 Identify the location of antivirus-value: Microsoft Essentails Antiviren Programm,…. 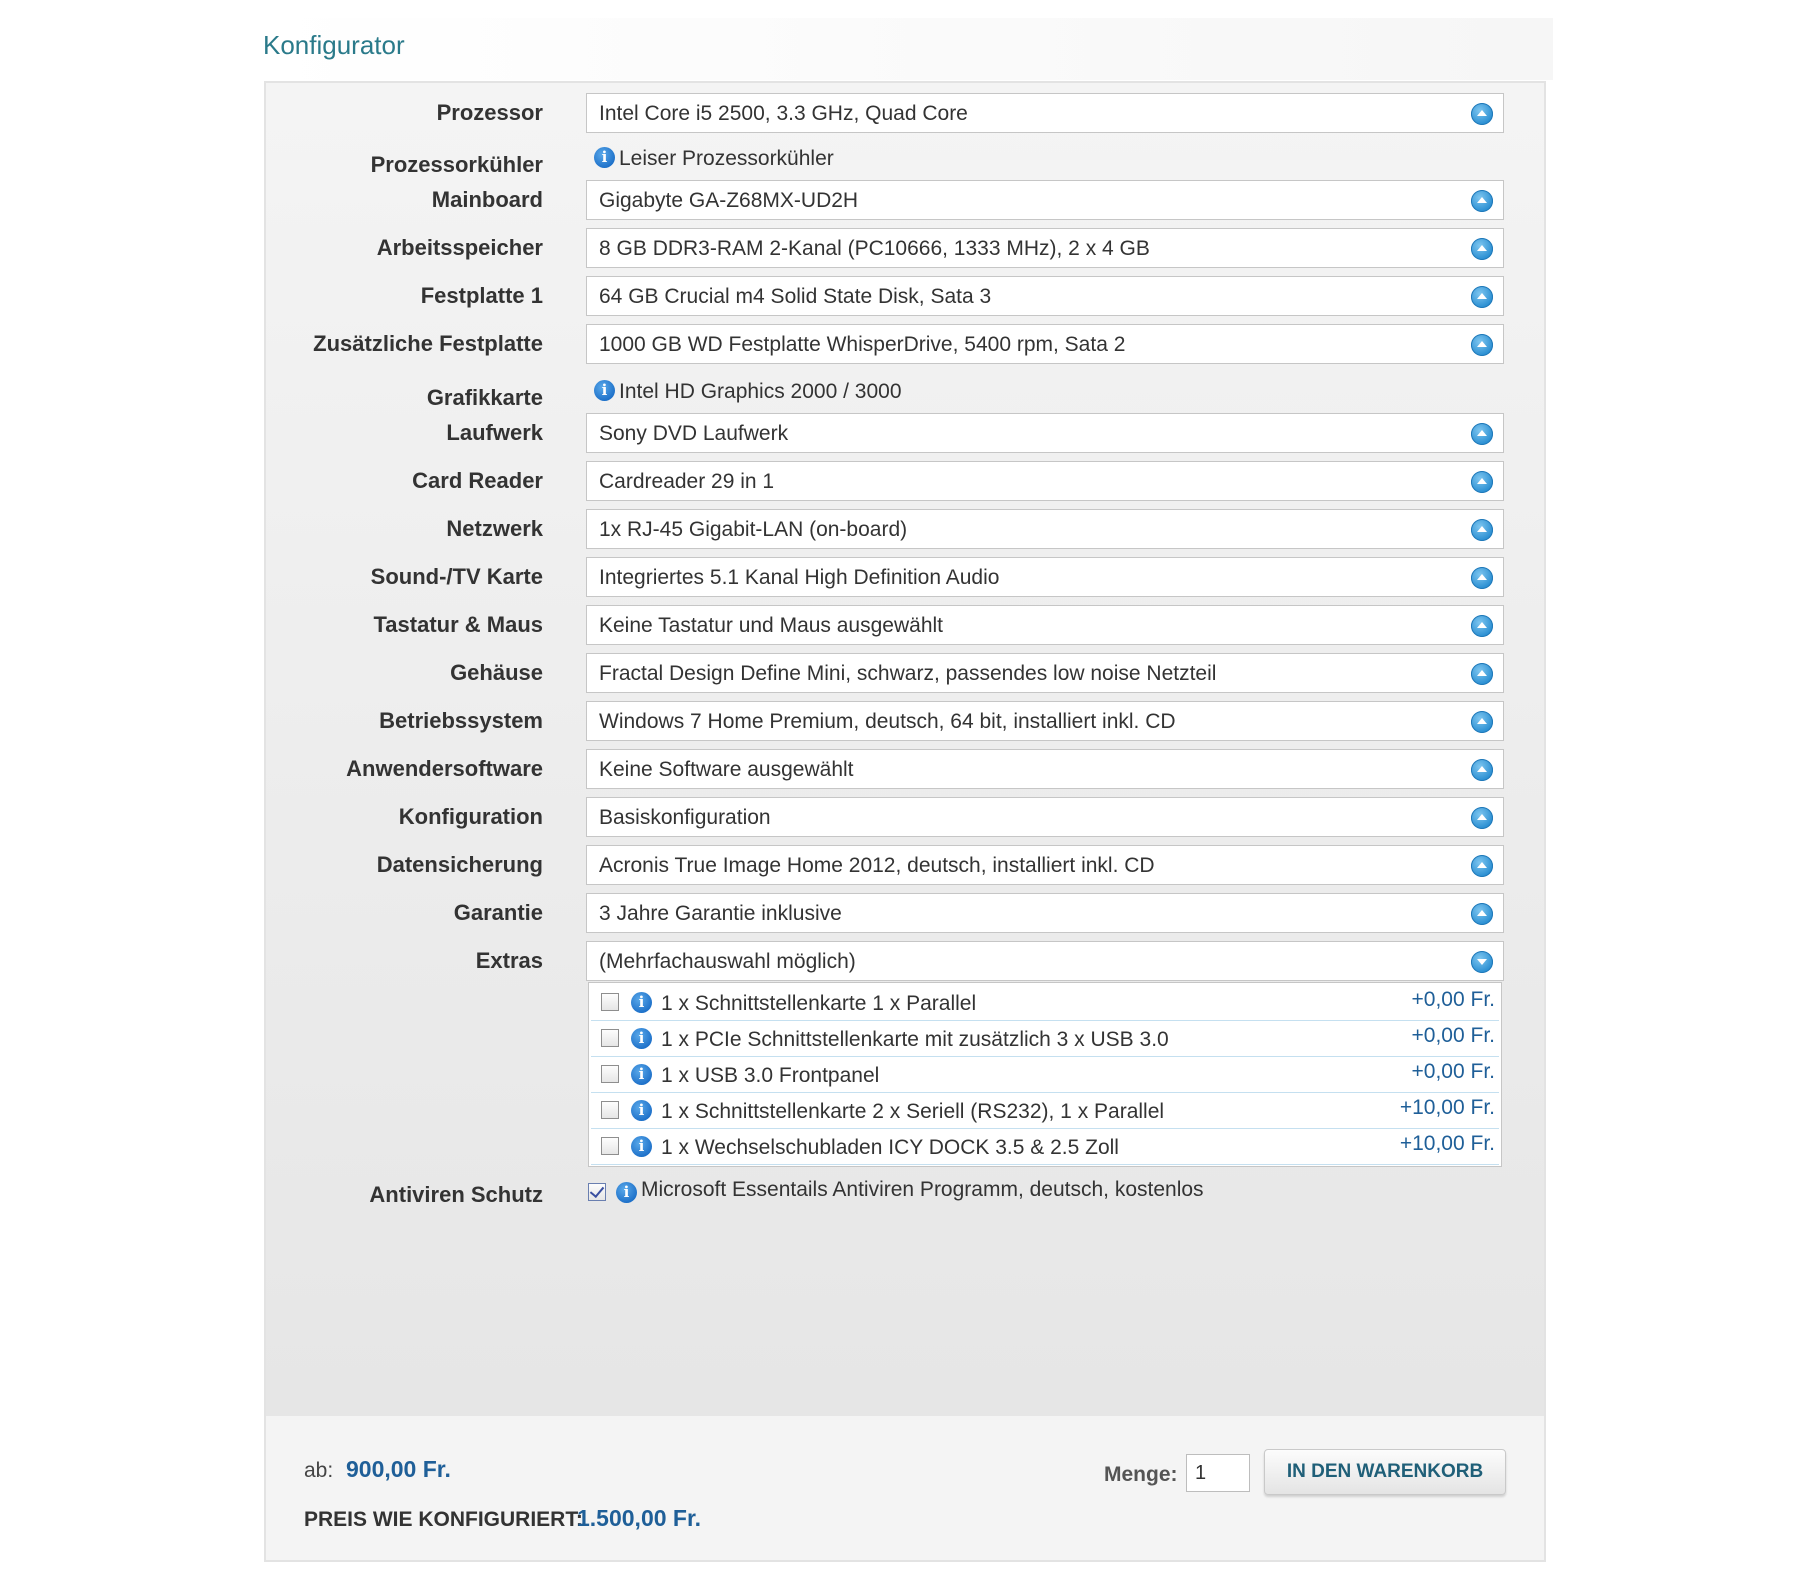
(922, 1189).